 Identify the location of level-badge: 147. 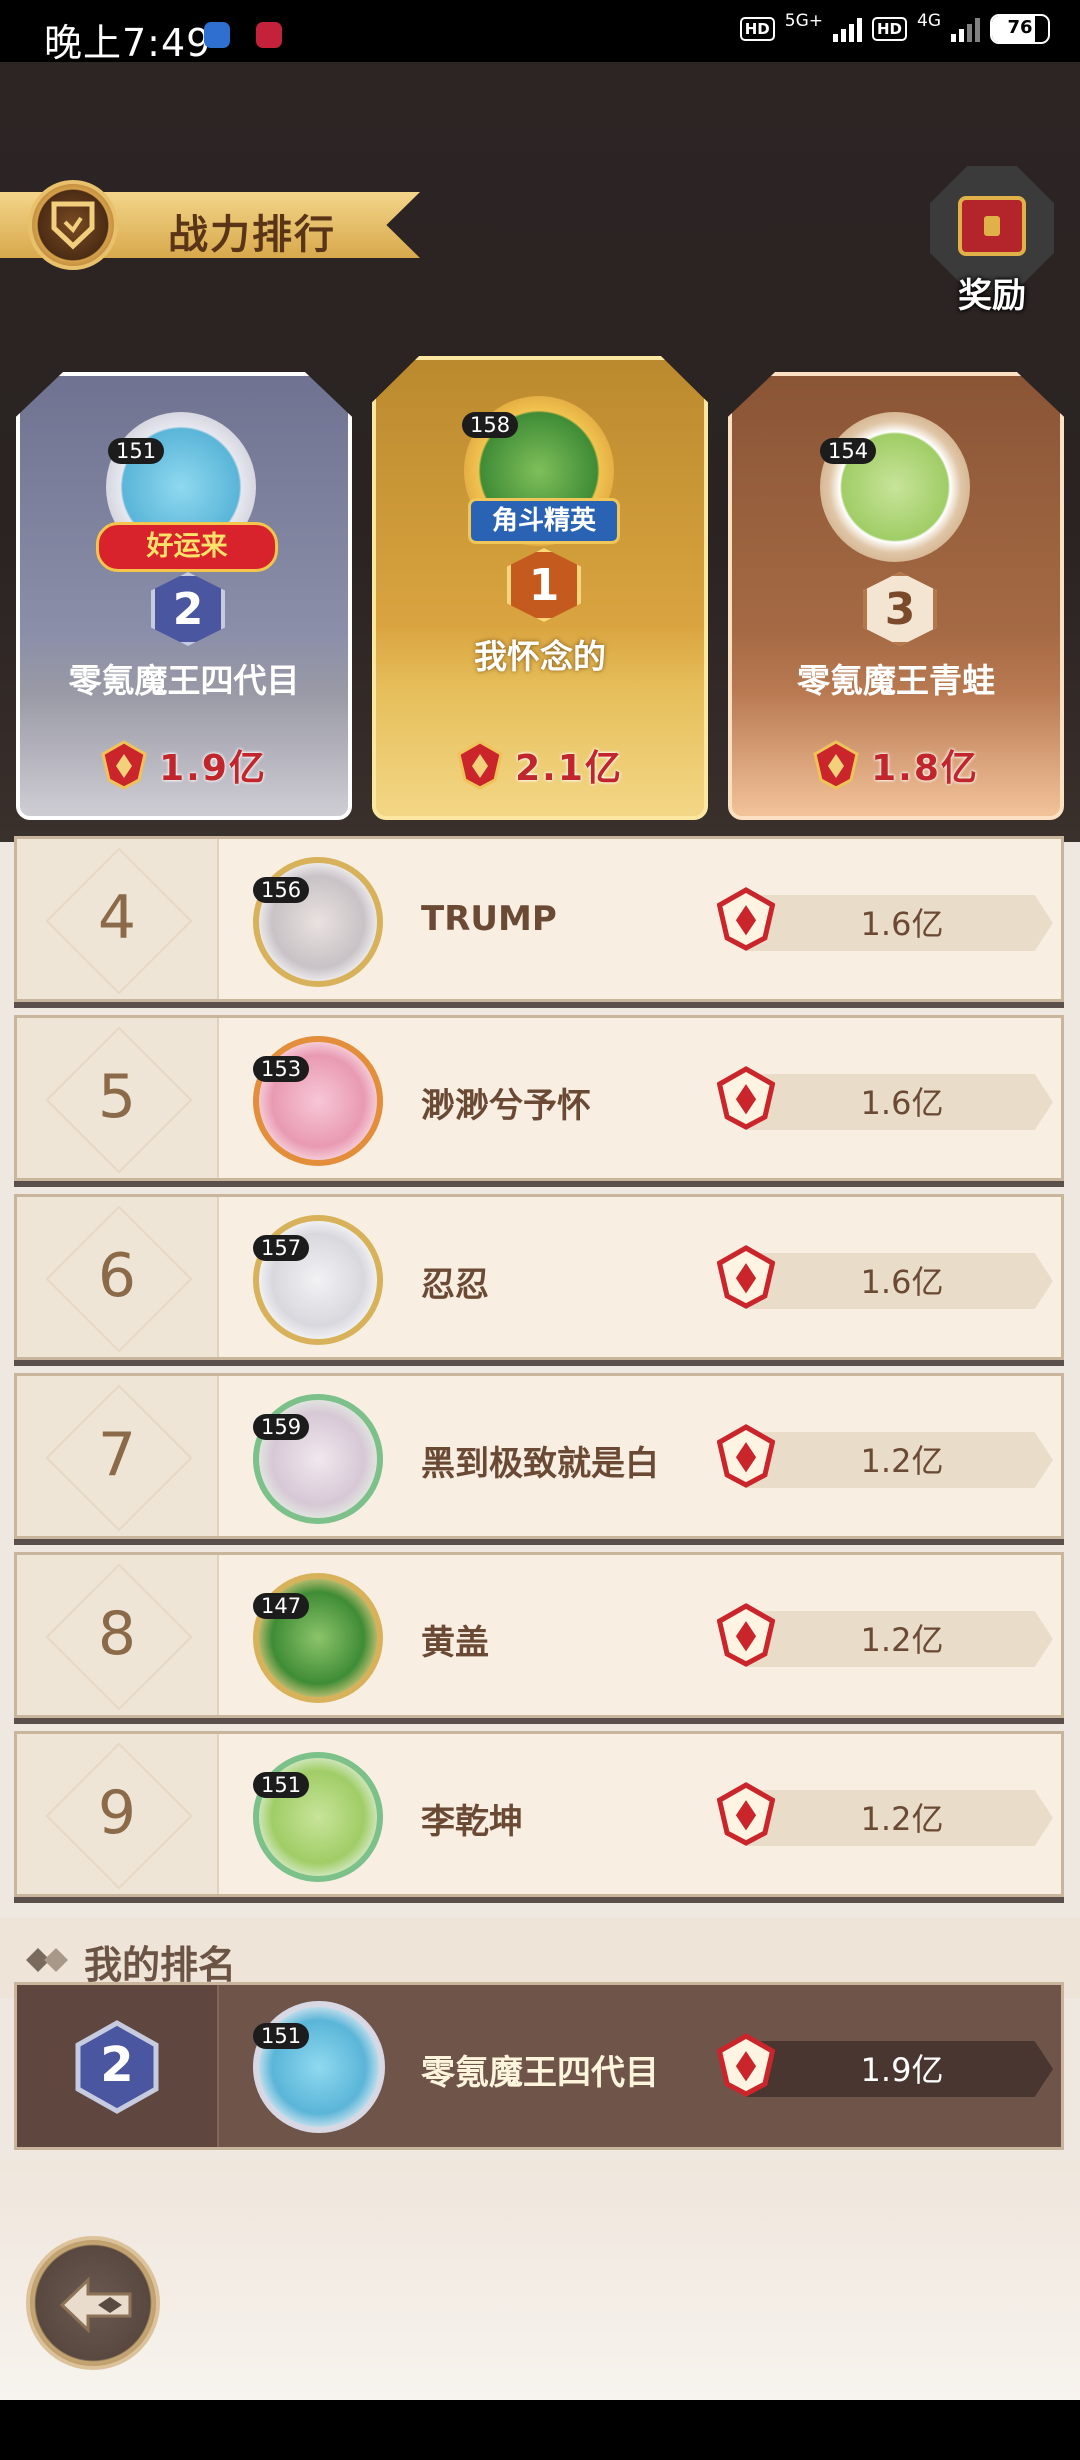
(281, 1606).